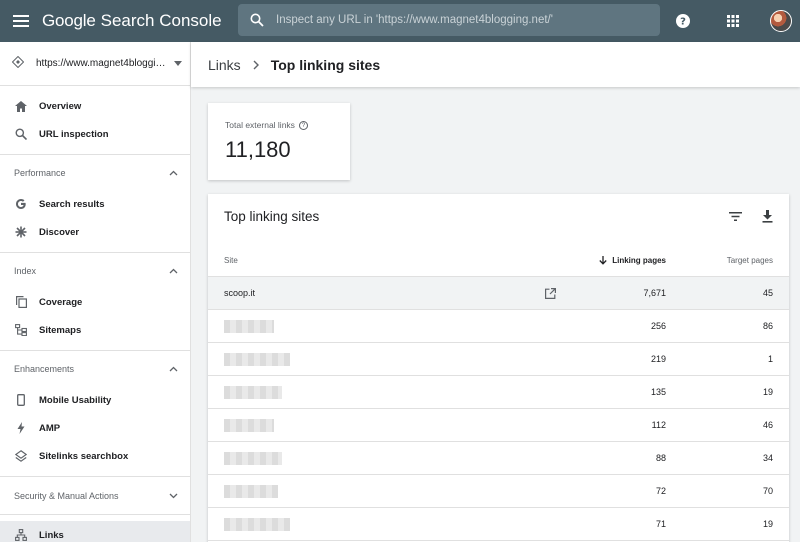 Image resolution: width=800 pixels, height=542 pixels. What do you see at coordinates (95, 302) in the screenshot?
I see `sidebar-item-coverage: Coverage` at bounding box center [95, 302].